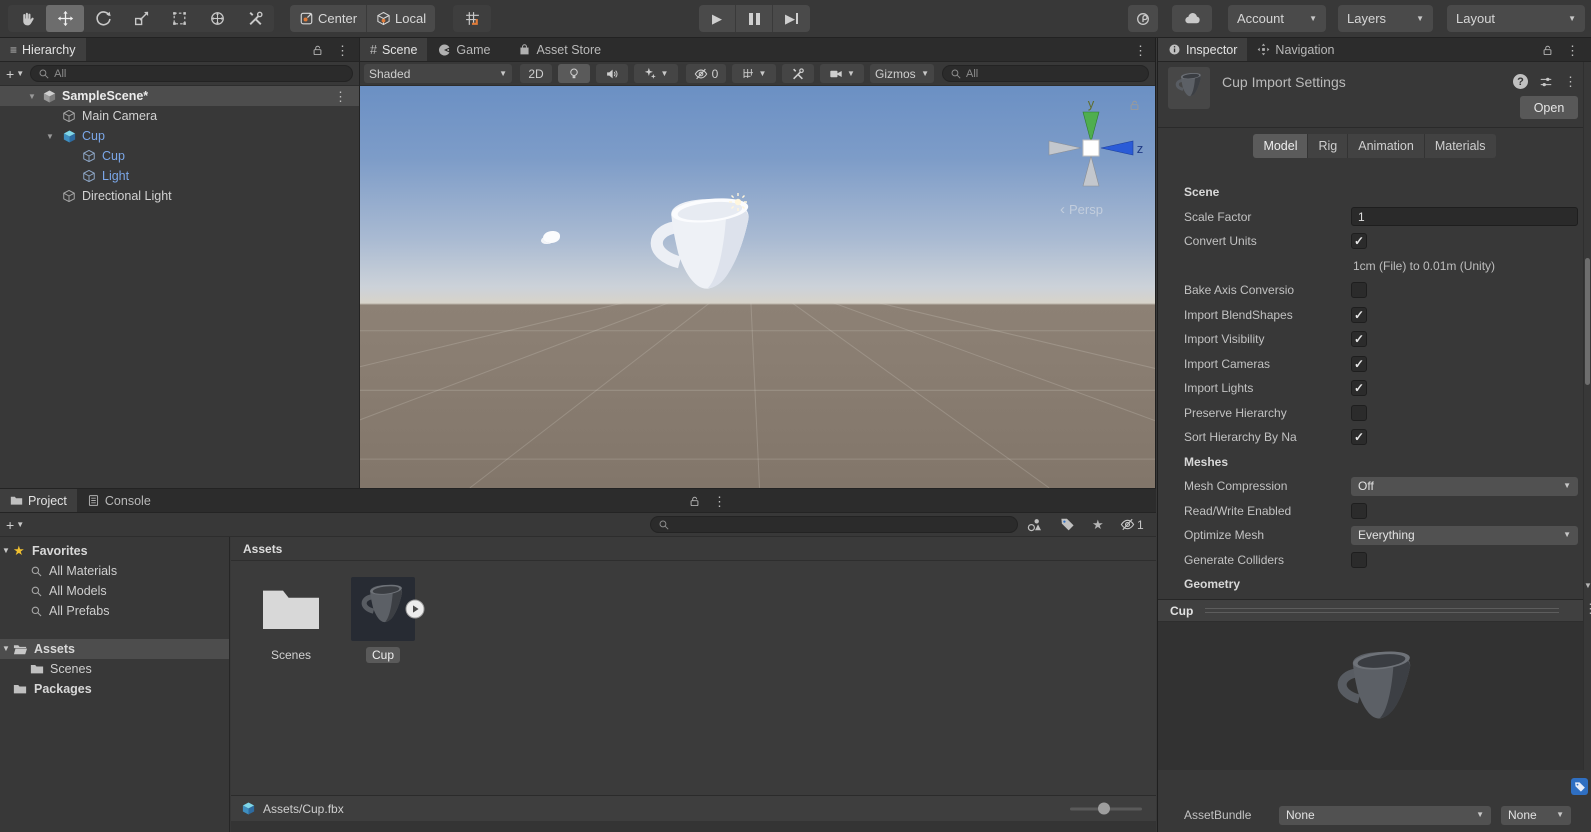 This screenshot has width=1591, height=832. I want to click on hierarchy-search, so click(191, 73).